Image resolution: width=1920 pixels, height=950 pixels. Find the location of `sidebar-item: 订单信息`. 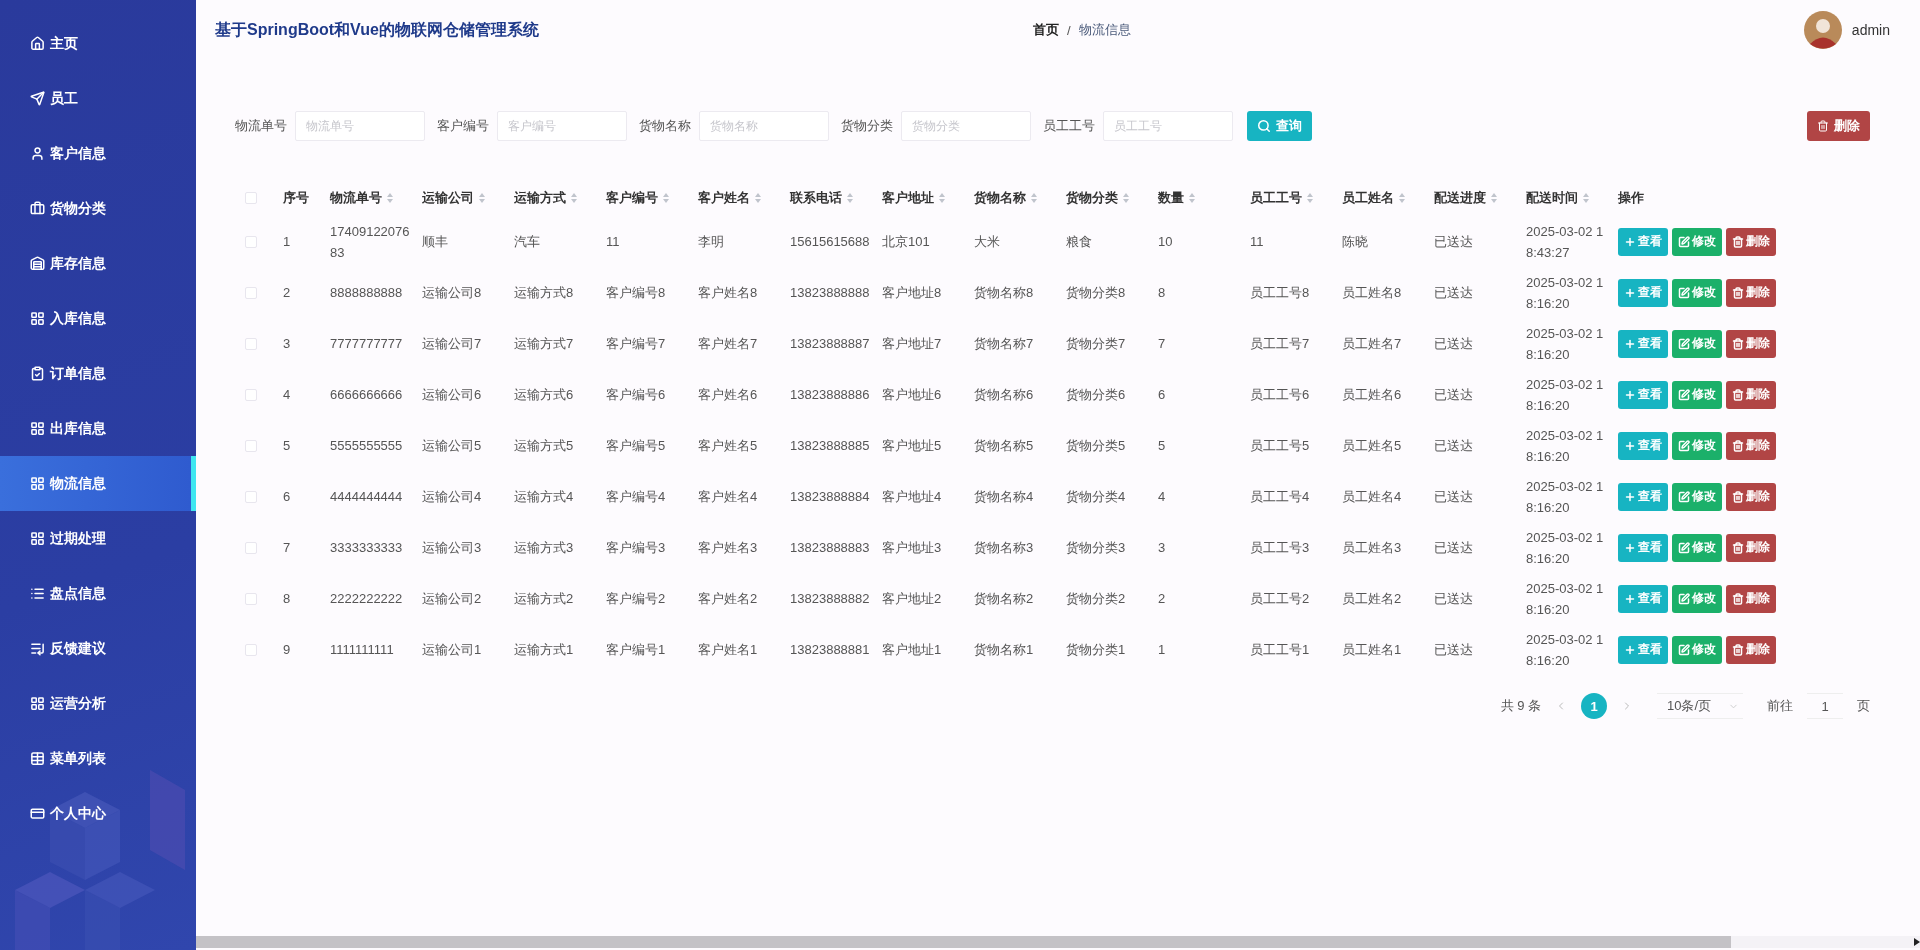

sidebar-item: 订单信息 is located at coordinates (98, 373).